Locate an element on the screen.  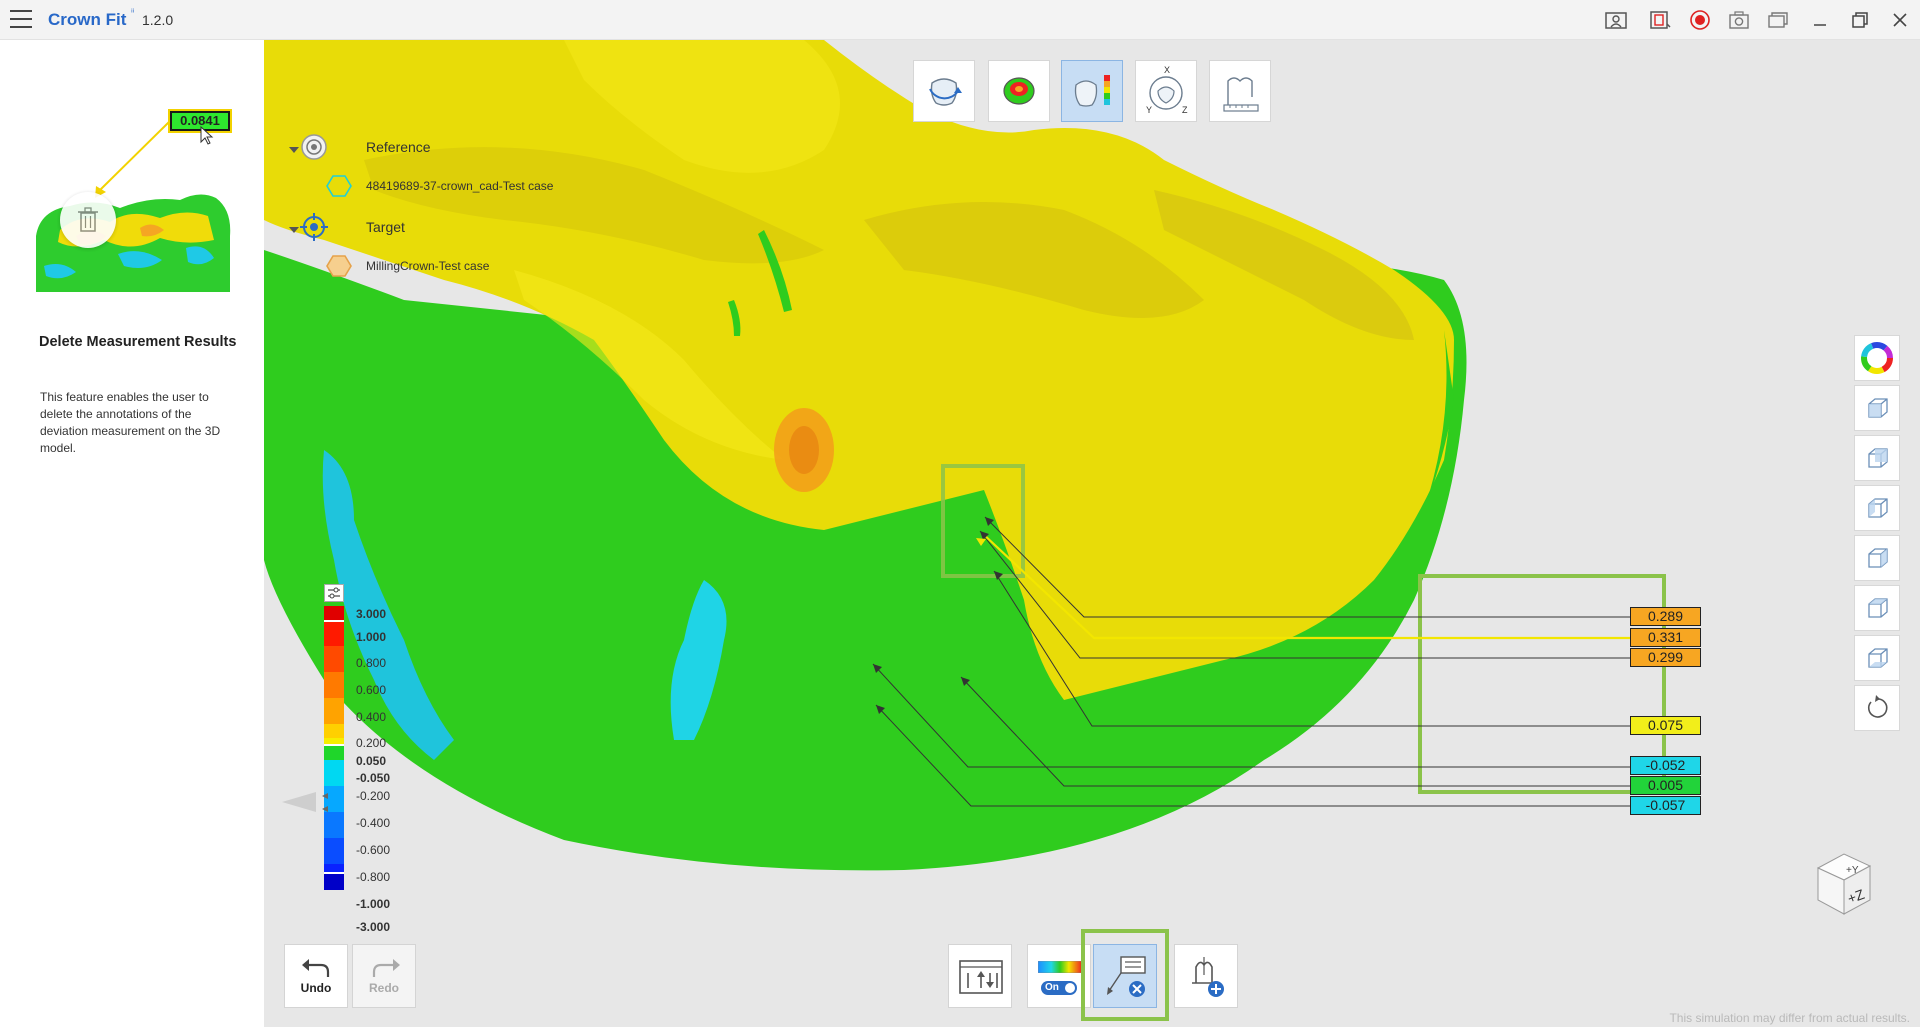
cube-front-icon is located at coordinates (1878, 408).